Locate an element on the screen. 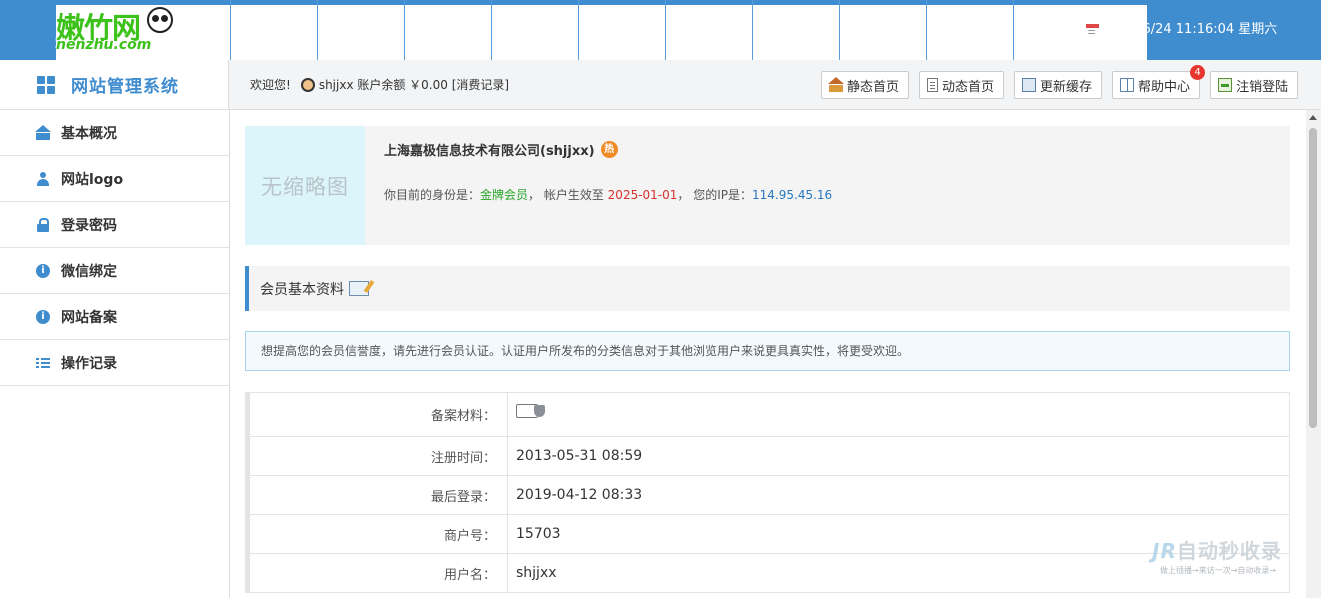 The image size is (1321, 598). scroll-up-arrow-icon is located at coordinates (1313, 117).